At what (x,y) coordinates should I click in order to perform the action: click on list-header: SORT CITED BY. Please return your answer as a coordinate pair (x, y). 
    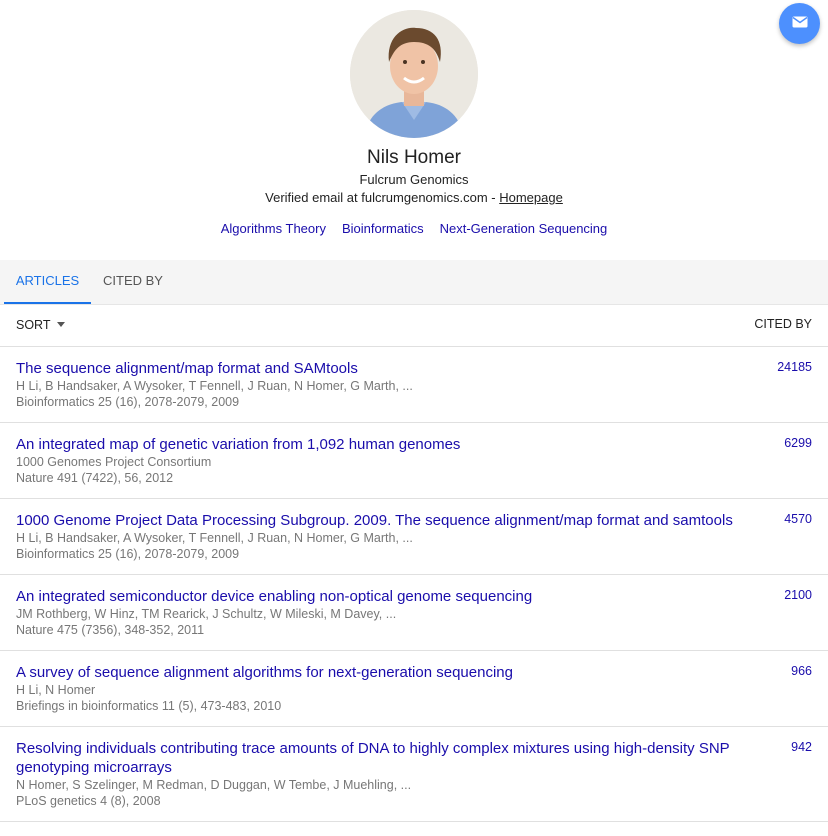
    Looking at the image, I should click on (414, 325).